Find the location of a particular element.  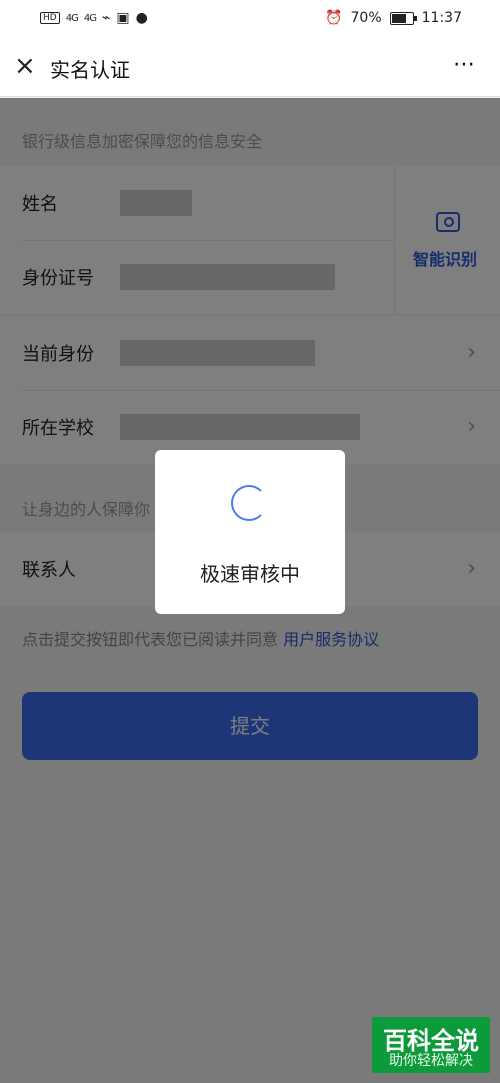

wifi-icon: ⌁ is located at coordinates (106, 18).